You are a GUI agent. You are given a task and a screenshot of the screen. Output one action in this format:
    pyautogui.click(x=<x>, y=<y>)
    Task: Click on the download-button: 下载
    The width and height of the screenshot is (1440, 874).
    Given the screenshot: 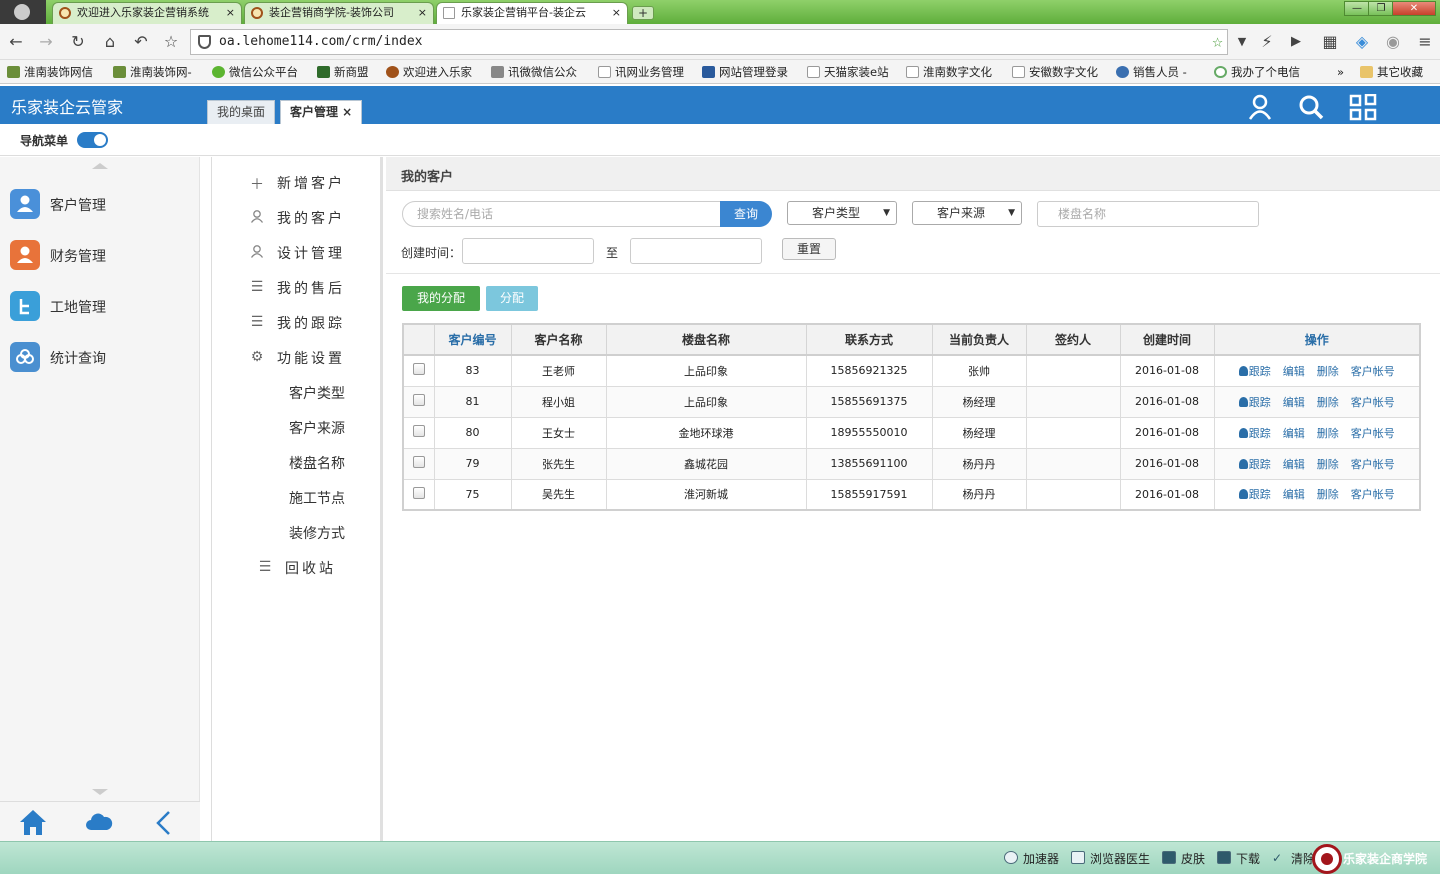 What is the action you would take?
    pyautogui.click(x=1238, y=858)
    